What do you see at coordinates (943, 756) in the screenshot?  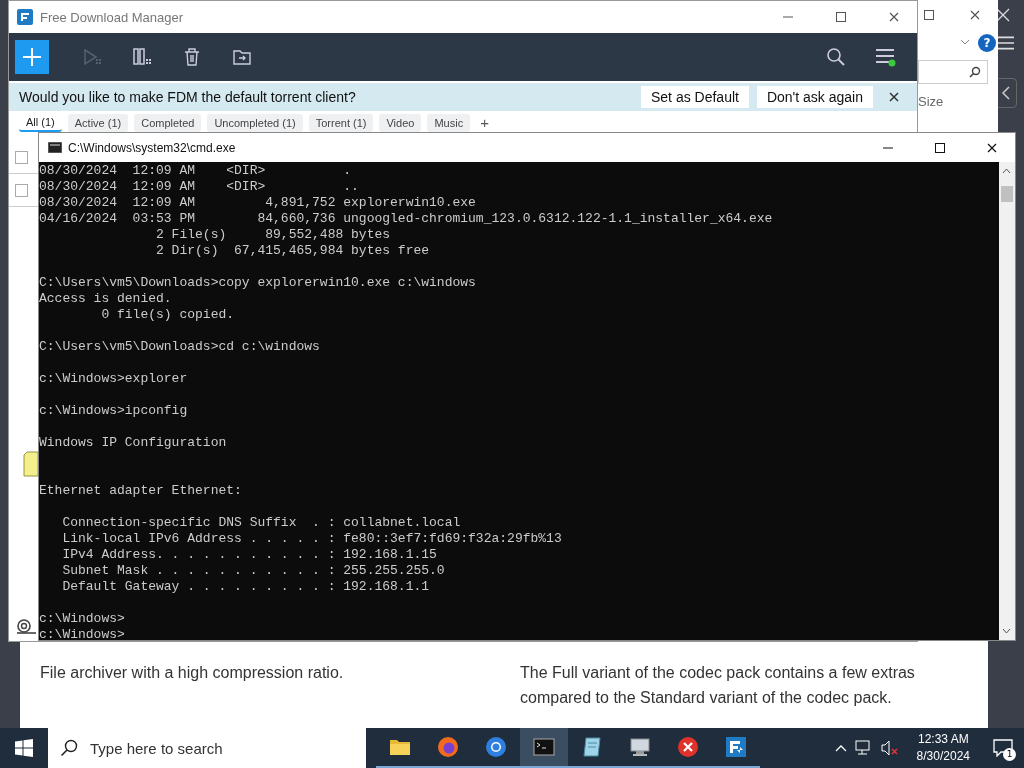 I see `clock-date: 8/30/2024` at bounding box center [943, 756].